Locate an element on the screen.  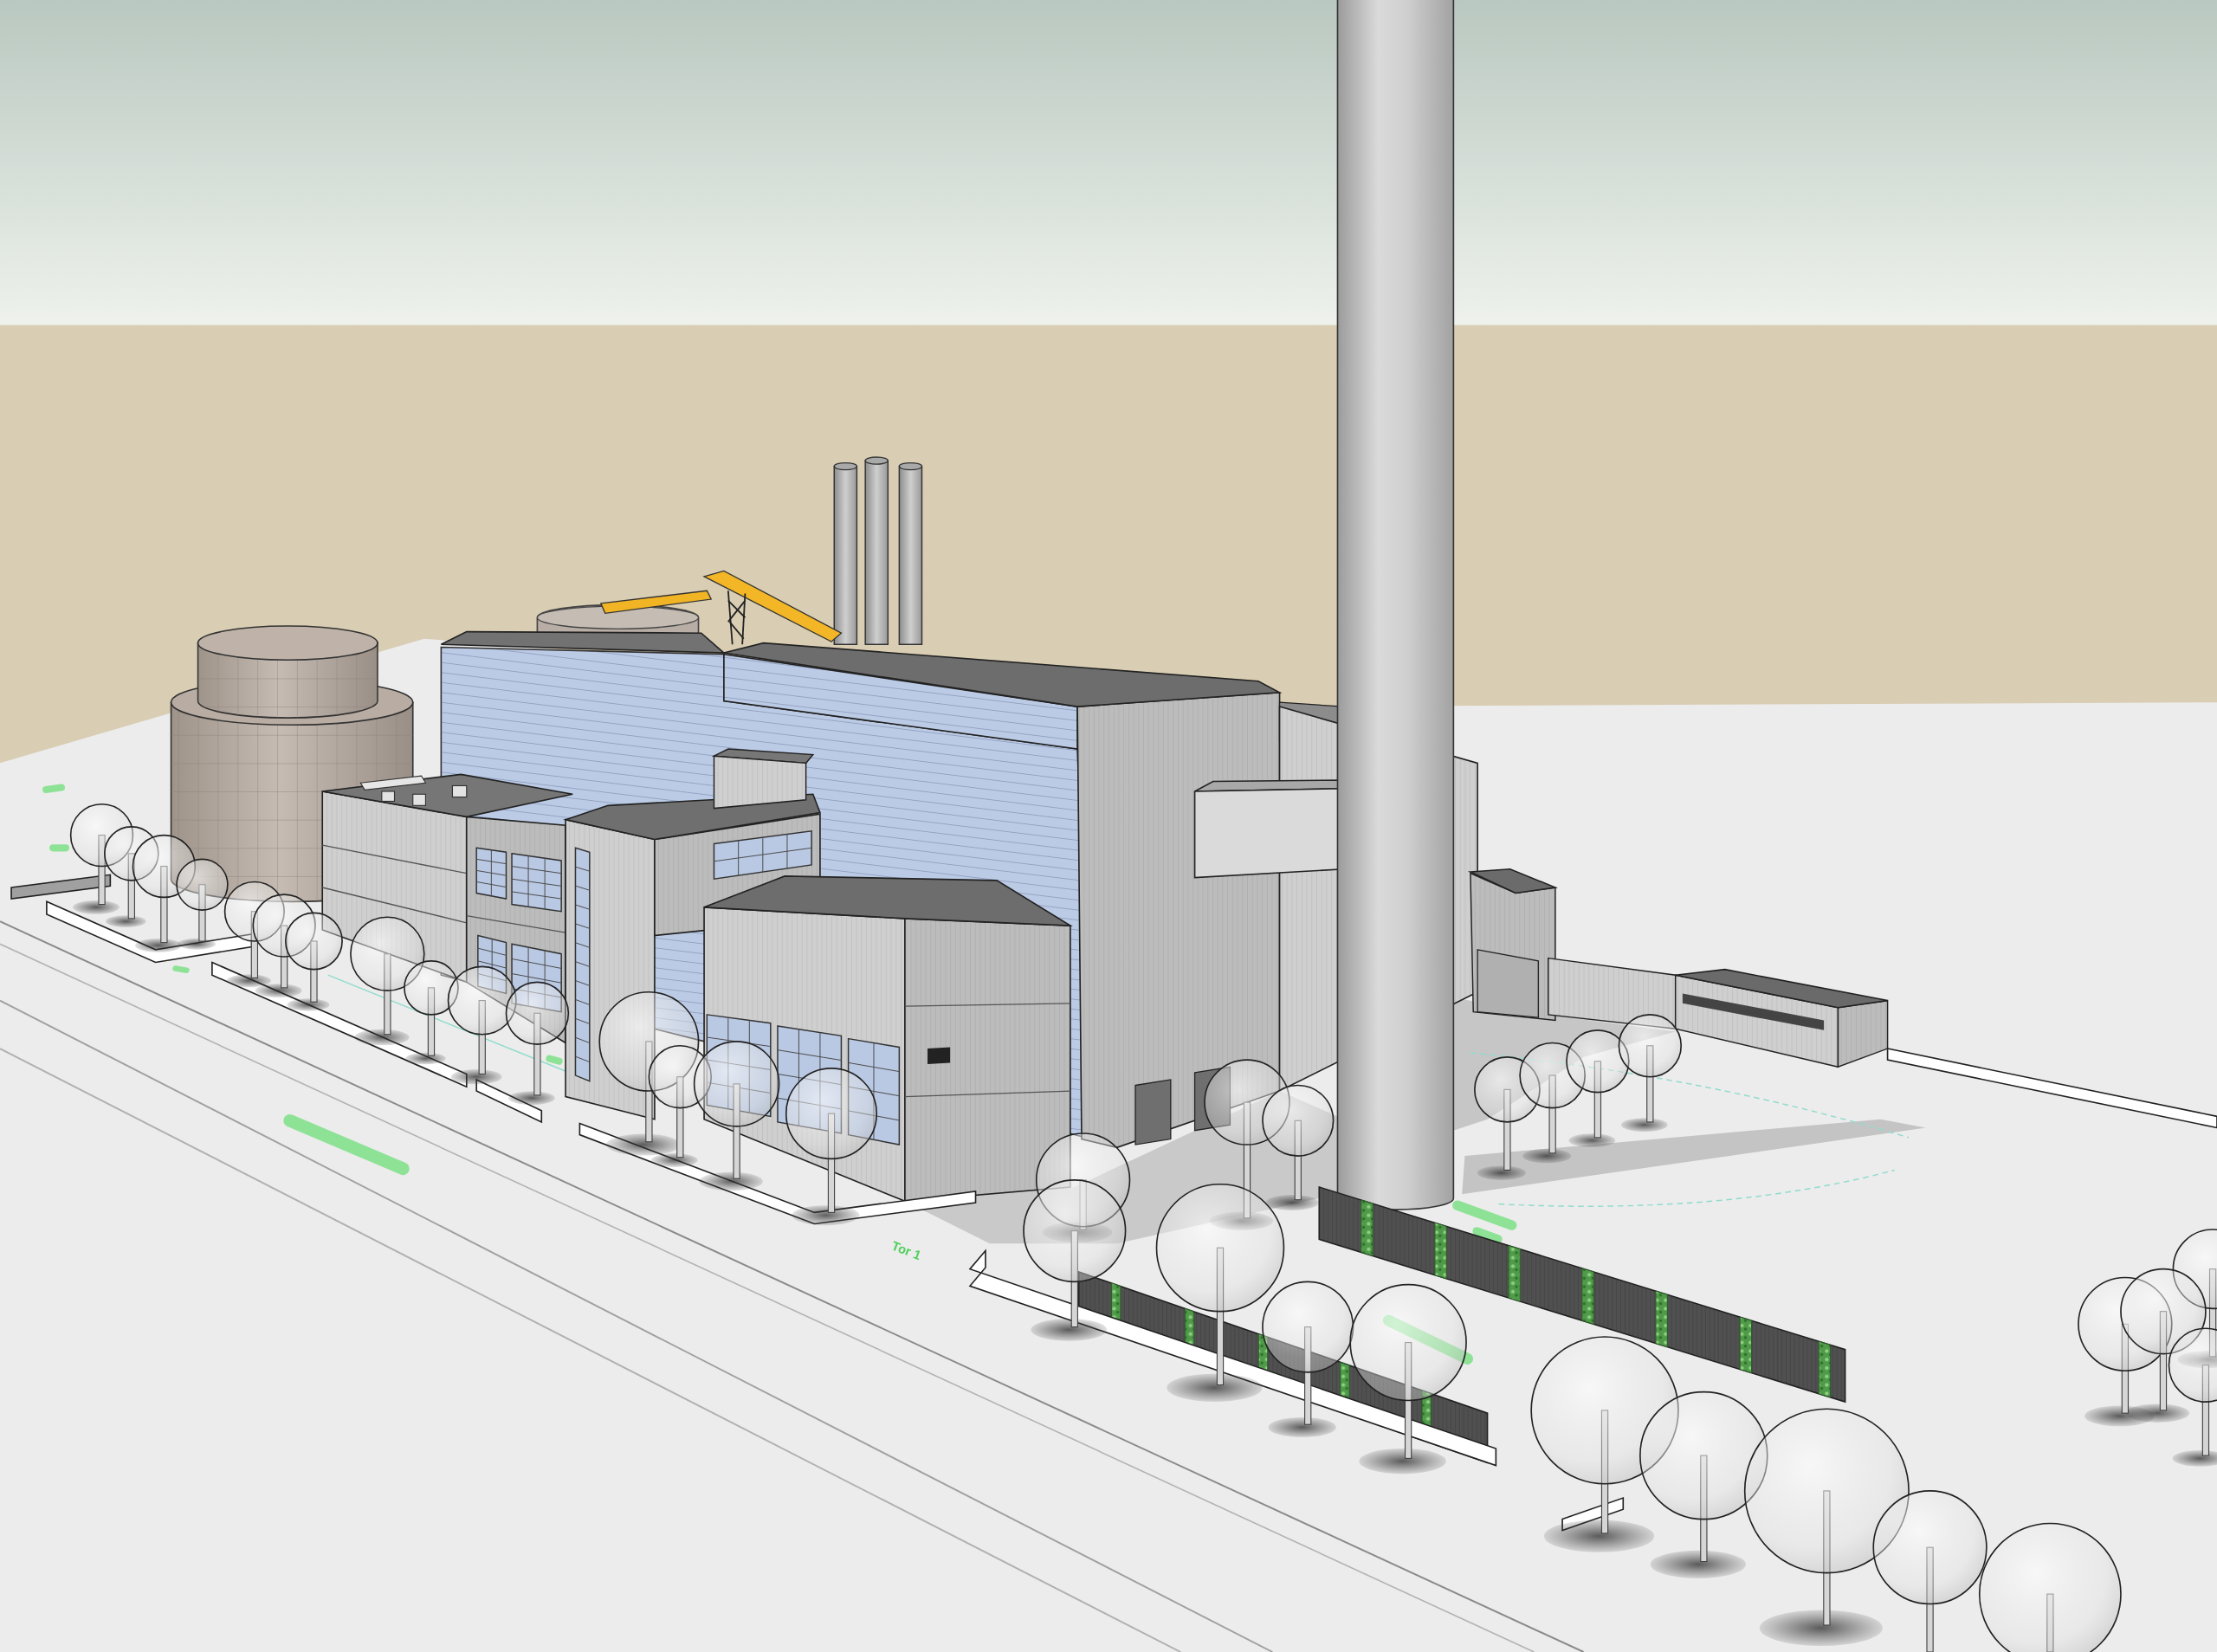
ground-label-text: Tor 1 is located at coordinates (906, 1251).